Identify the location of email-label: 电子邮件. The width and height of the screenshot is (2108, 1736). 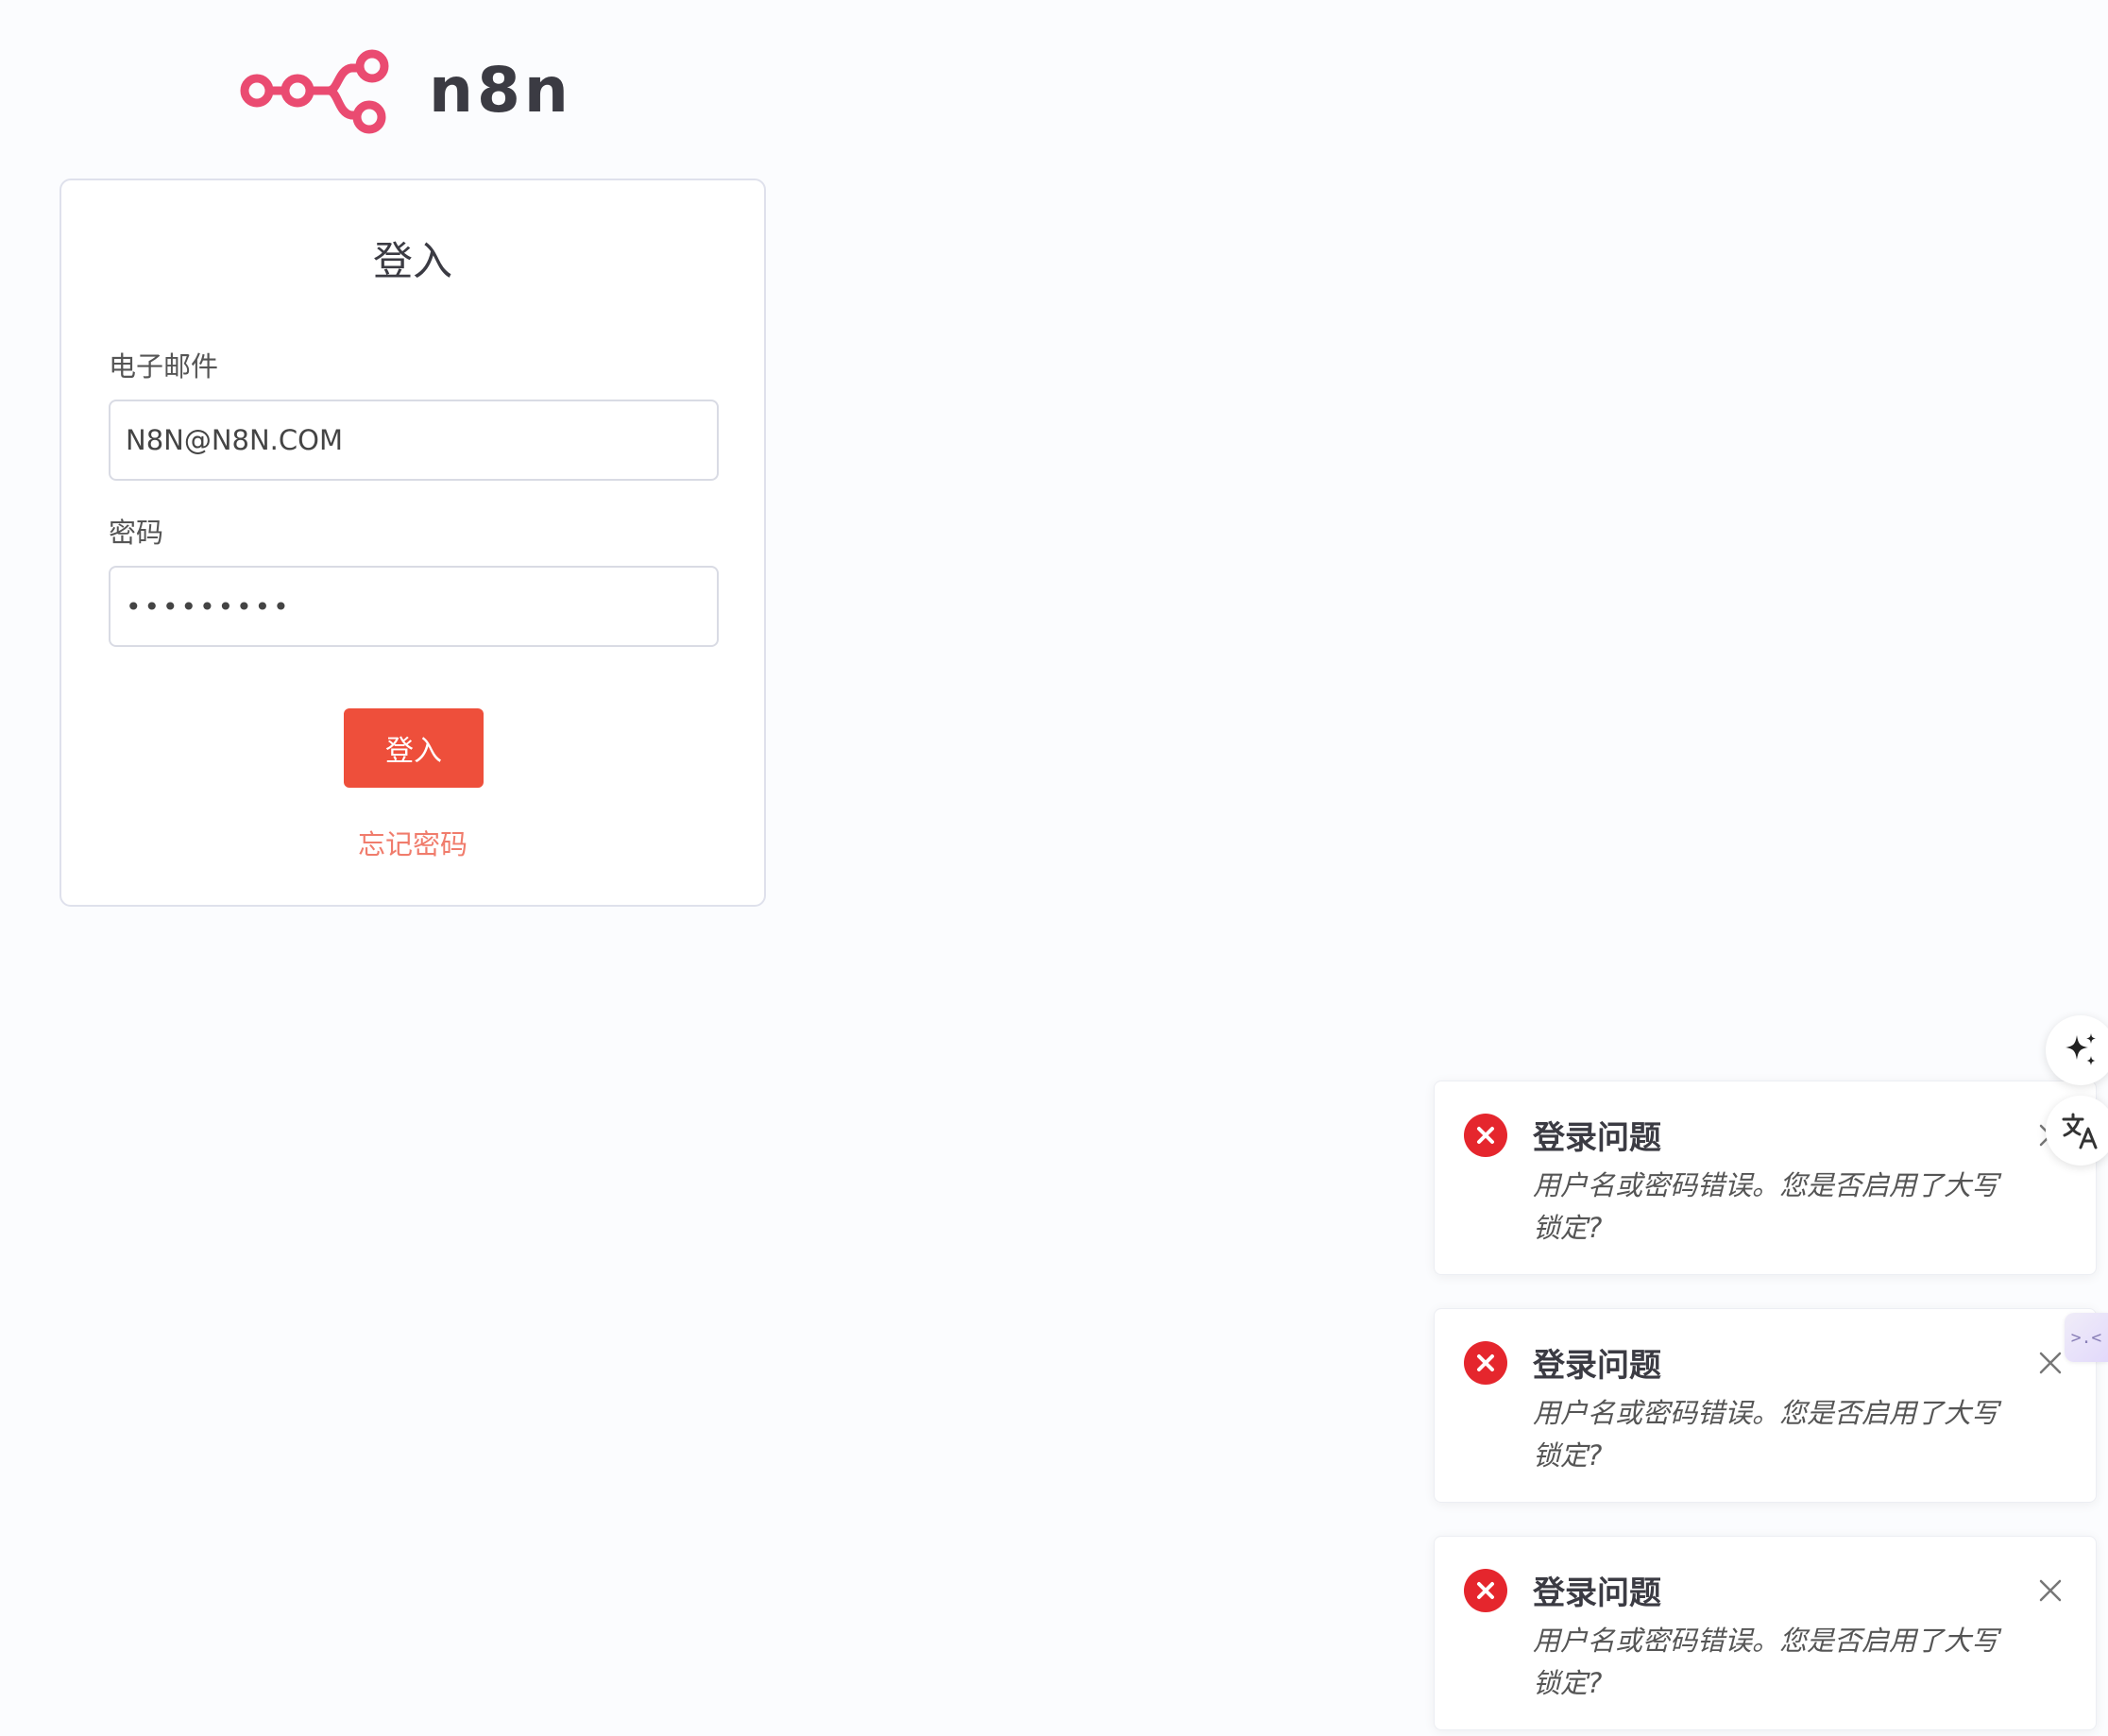
(164, 367).